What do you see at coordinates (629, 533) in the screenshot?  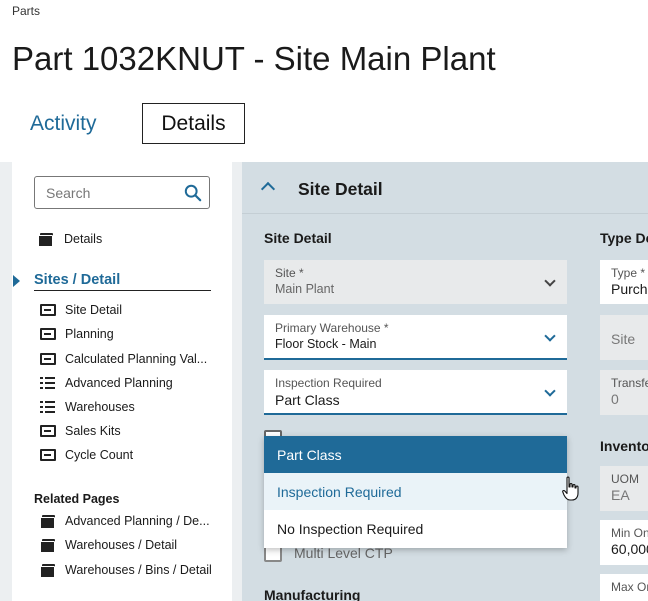 I see `min-on-hand-label: Min On` at bounding box center [629, 533].